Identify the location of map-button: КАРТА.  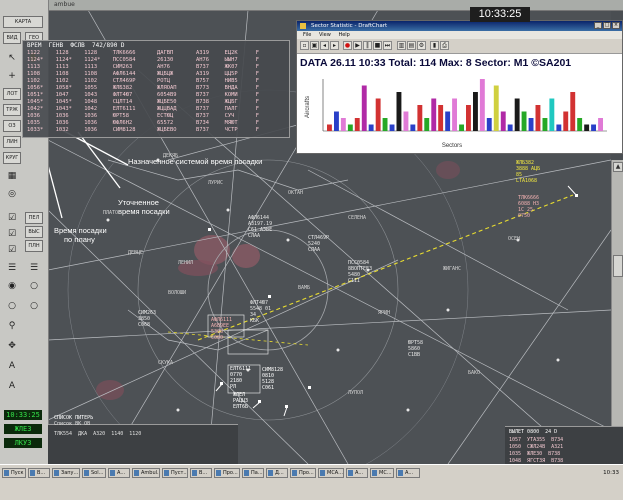
(23, 22).